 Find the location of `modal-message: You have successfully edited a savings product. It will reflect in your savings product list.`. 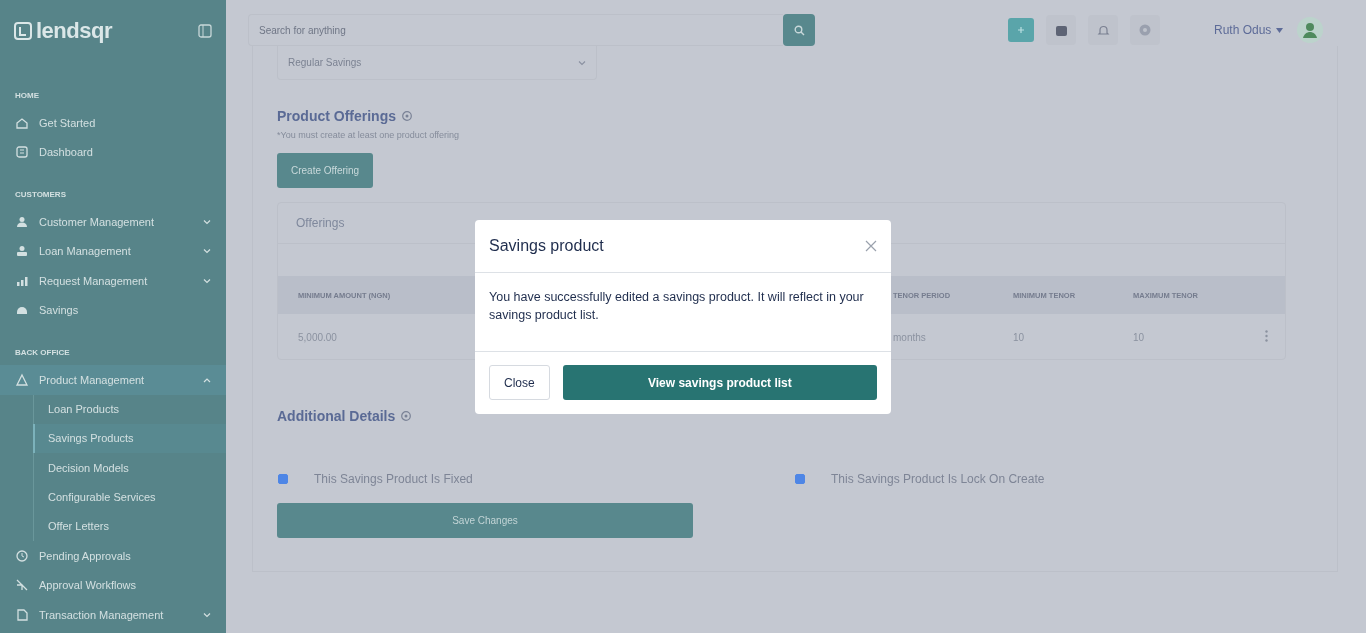

modal-message: You have successfully edited a savings product. It will reflect in your savings product list. is located at coordinates (677, 306).